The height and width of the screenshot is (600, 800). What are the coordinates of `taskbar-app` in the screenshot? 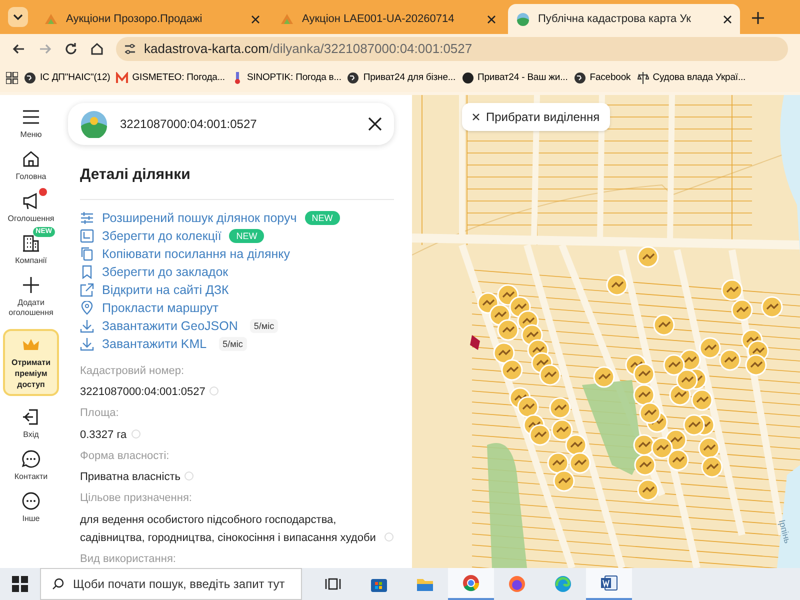 It's located at (609, 584).